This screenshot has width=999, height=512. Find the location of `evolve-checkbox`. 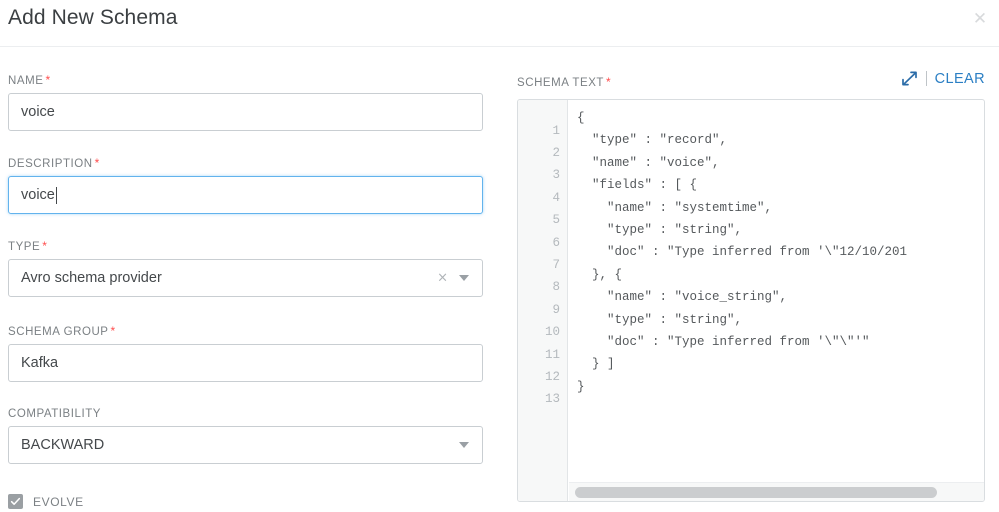

evolve-checkbox is located at coordinates (15, 501).